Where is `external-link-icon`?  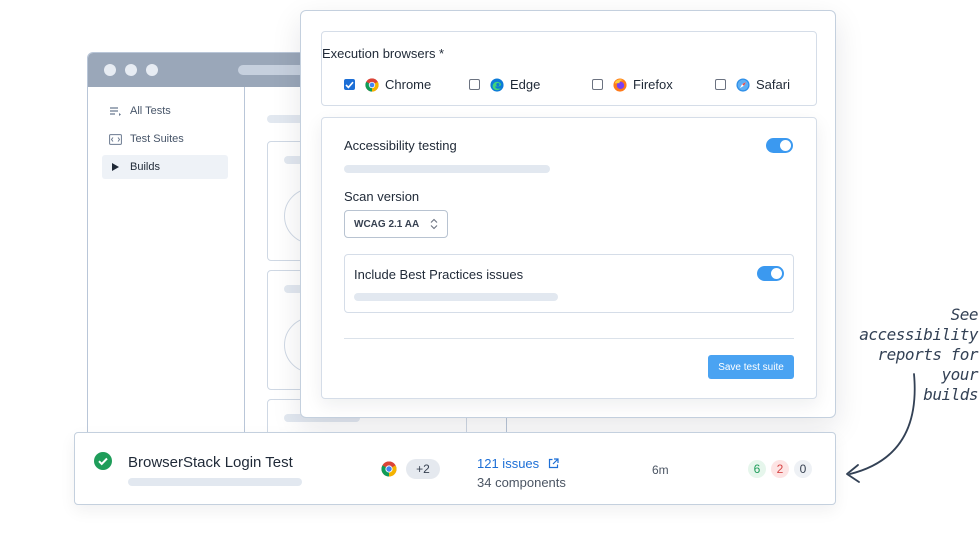
external-link-icon is located at coordinates (554, 463).